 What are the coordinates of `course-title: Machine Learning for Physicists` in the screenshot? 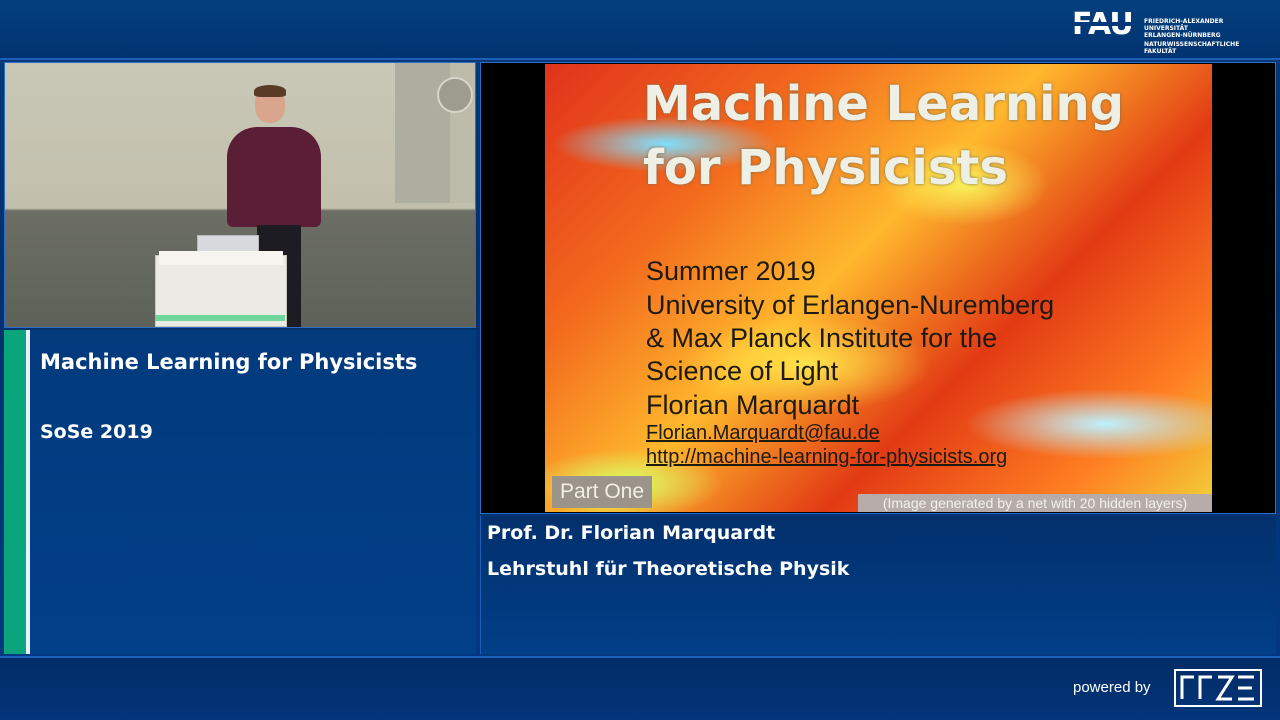 It's located at (229, 362).